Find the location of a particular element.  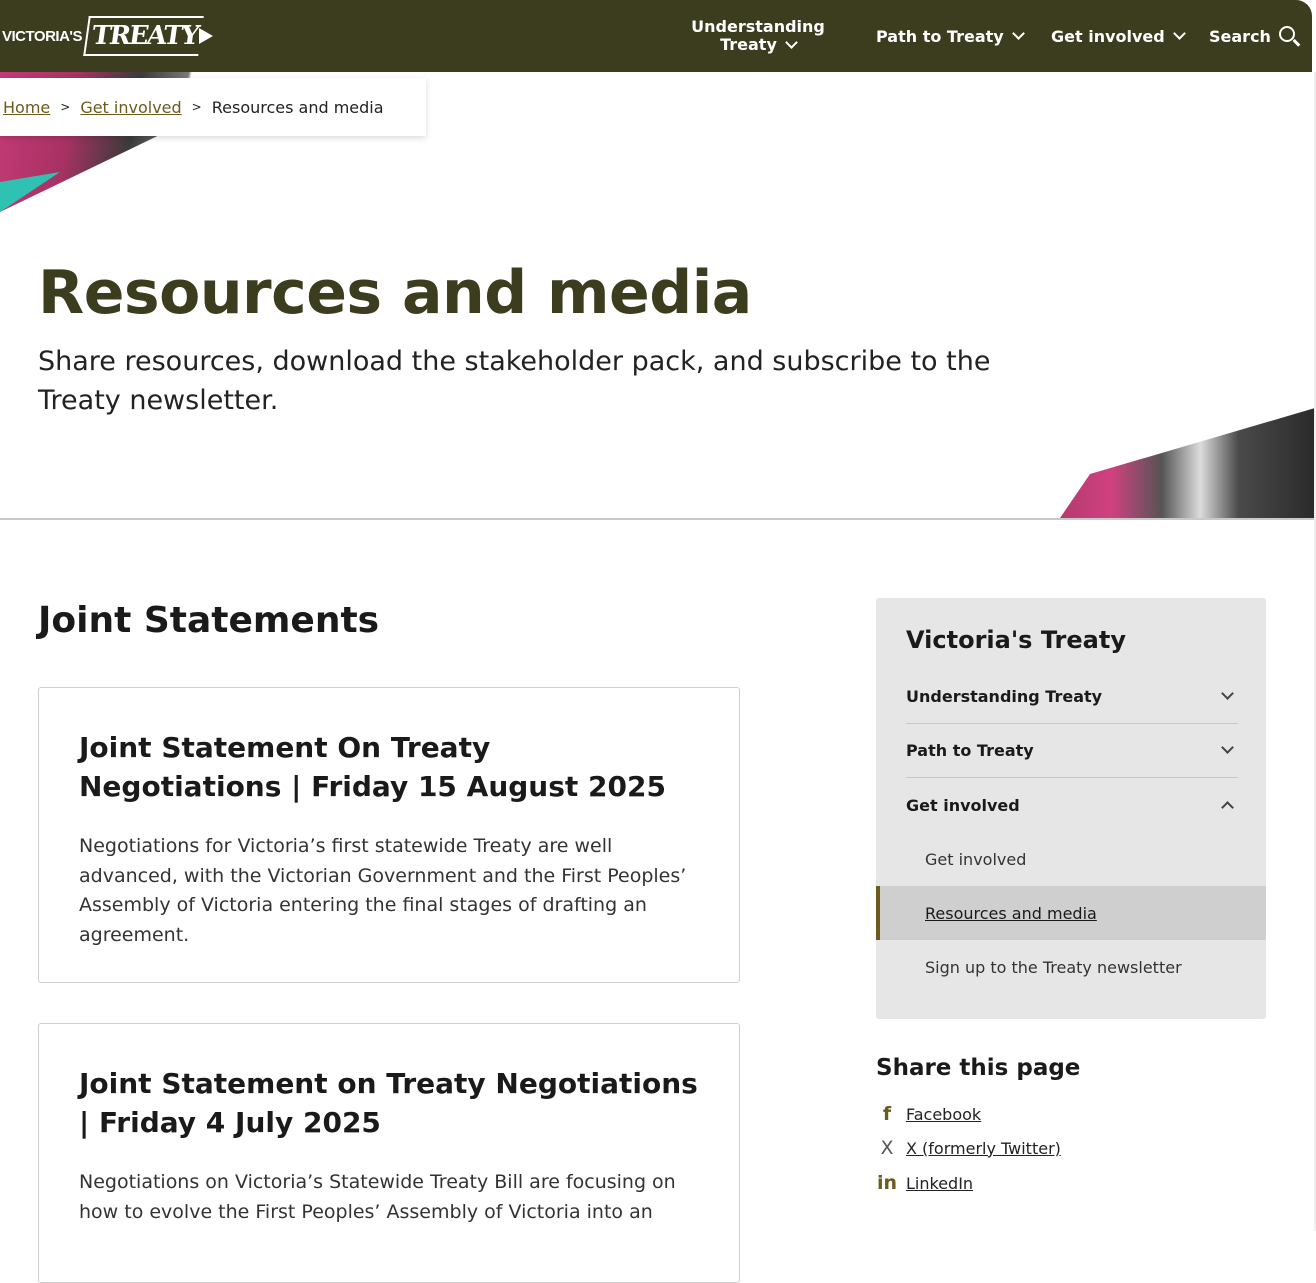

sidebar-item-understanding-treaty: Understanding Treaty is located at coordinates (1072, 697).